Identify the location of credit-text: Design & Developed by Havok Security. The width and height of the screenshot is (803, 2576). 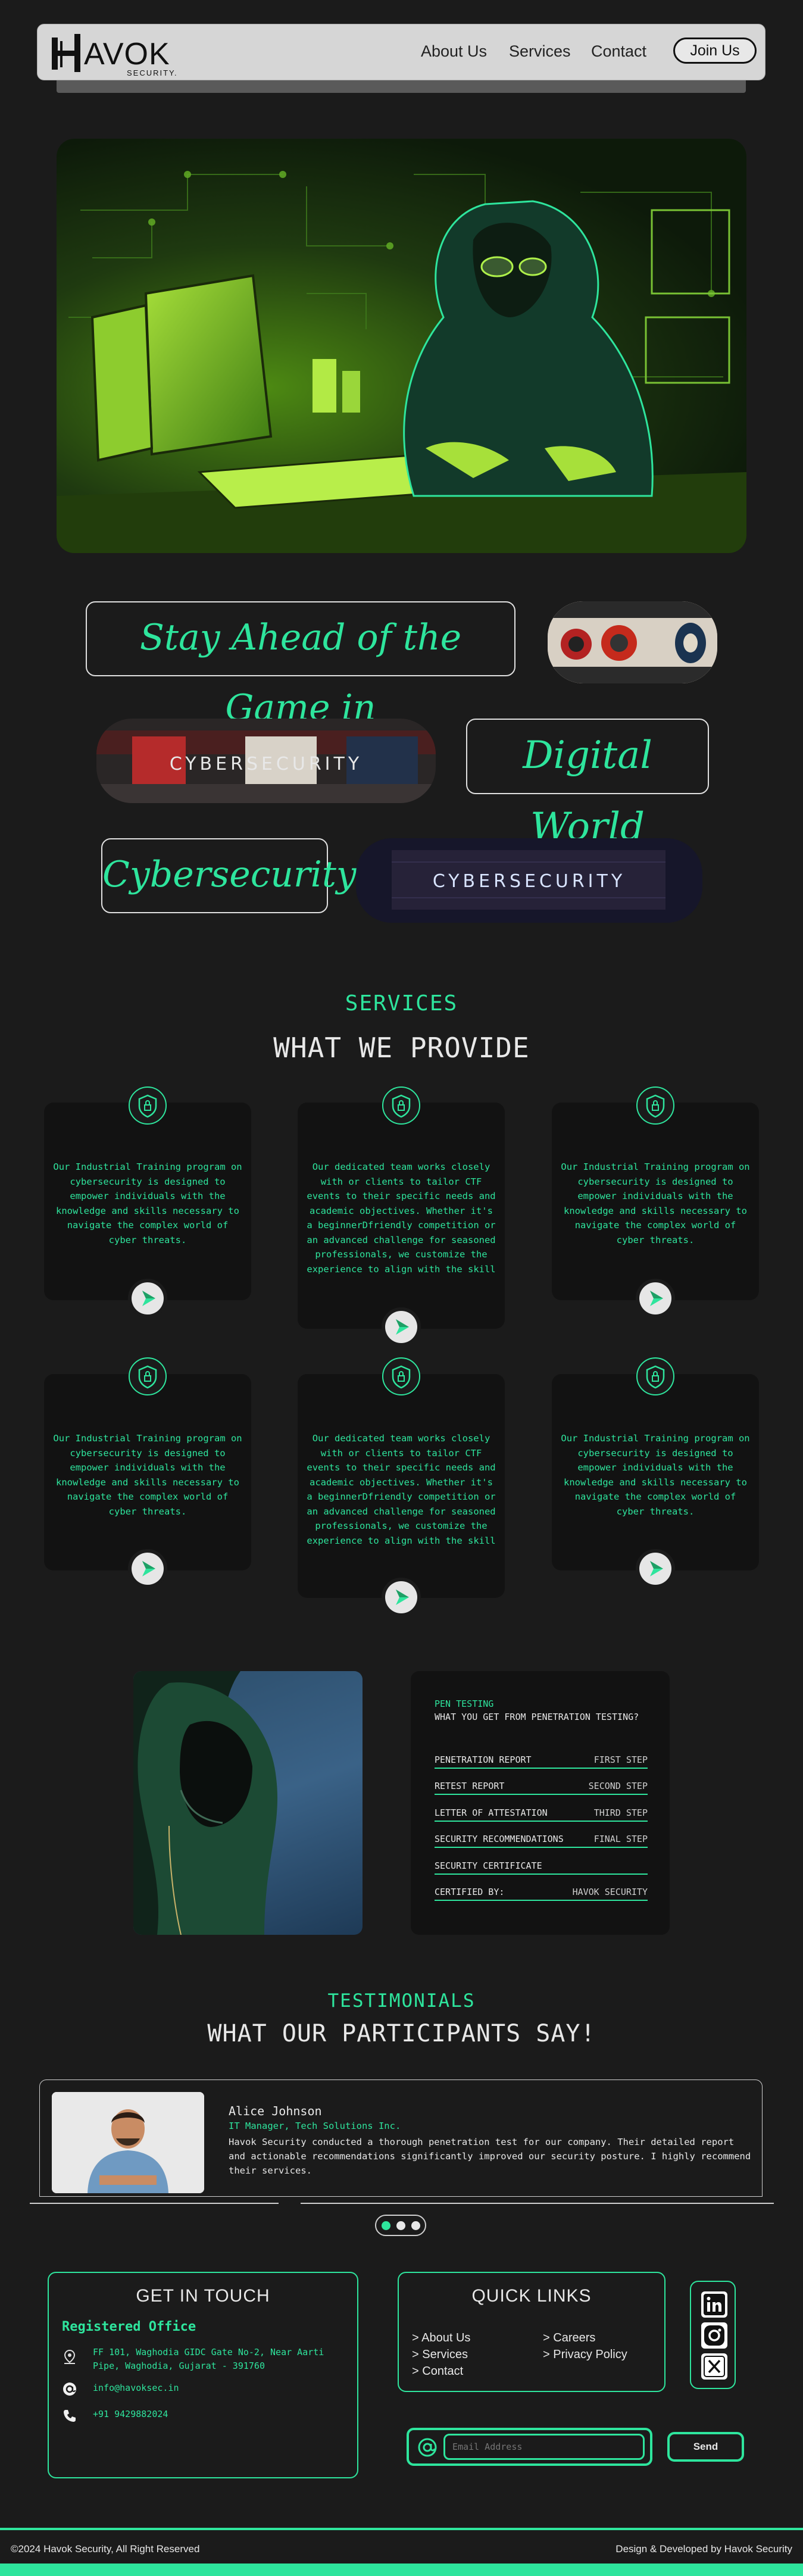
(703, 2549).